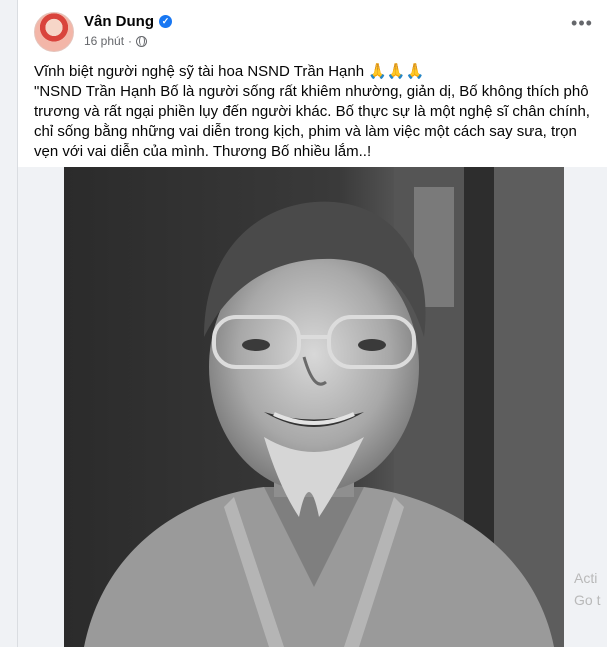  Describe the element at coordinates (587, 589) in the screenshot. I see `activation-watermark: Acti Go t` at that location.